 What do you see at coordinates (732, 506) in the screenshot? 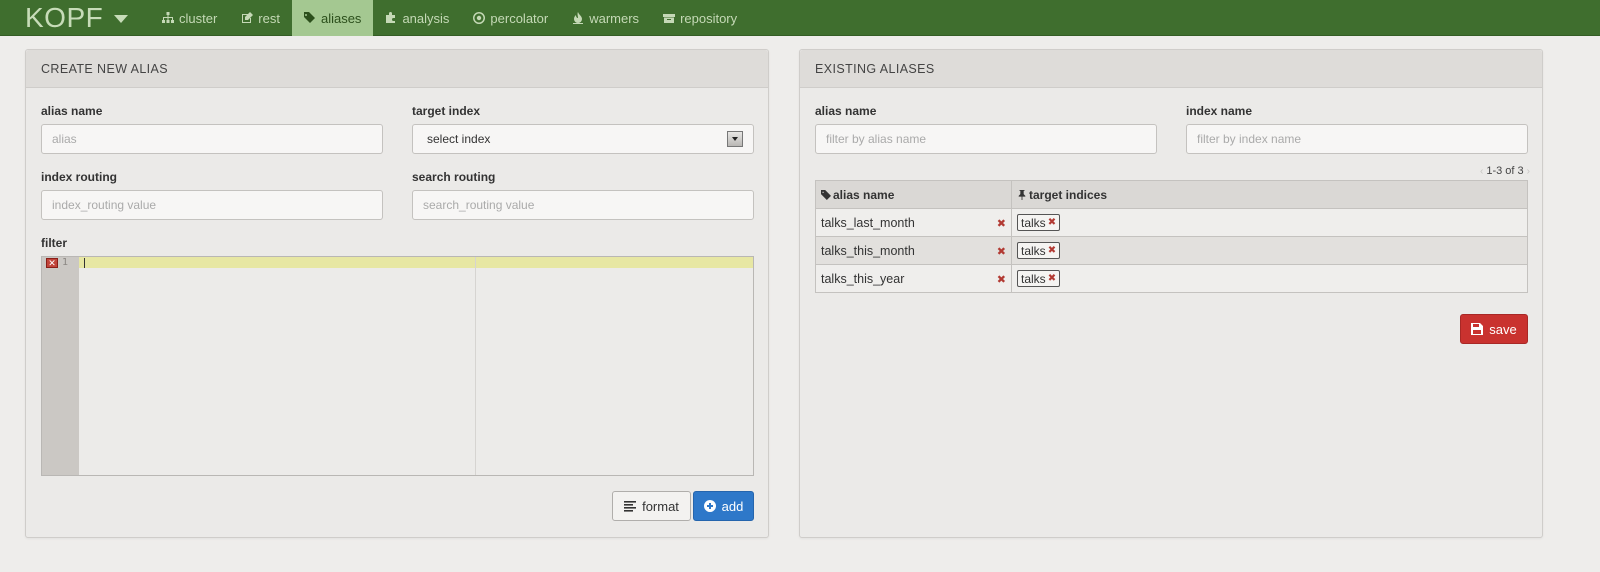
I see `add-button-label: add` at bounding box center [732, 506].